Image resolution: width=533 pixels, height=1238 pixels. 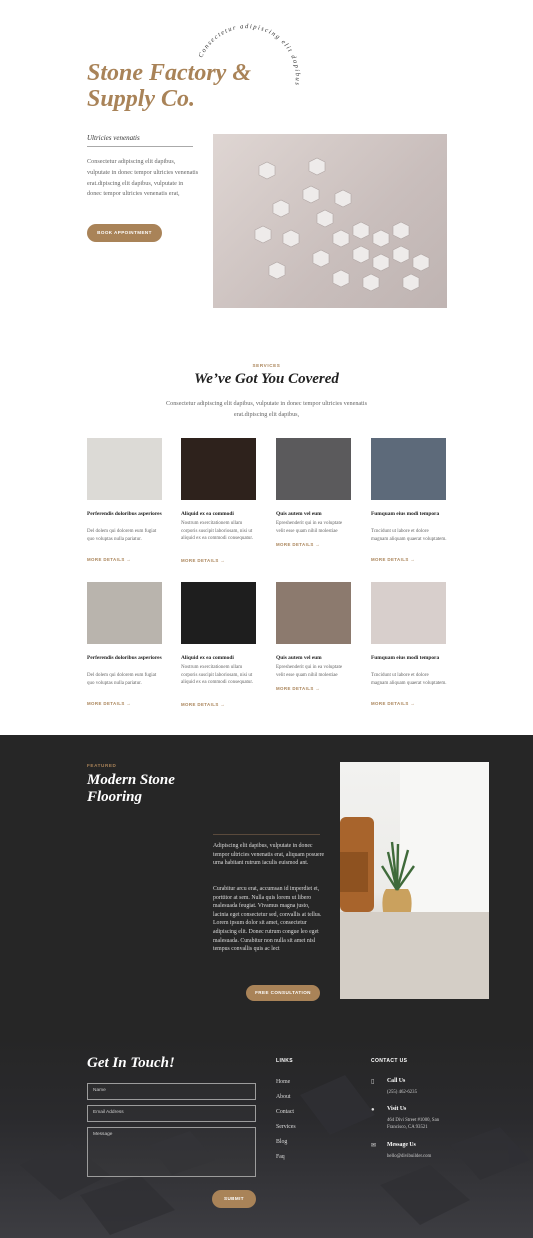 What do you see at coordinates (171, 1152) in the screenshot?
I see `message-field: Message` at bounding box center [171, 1152].